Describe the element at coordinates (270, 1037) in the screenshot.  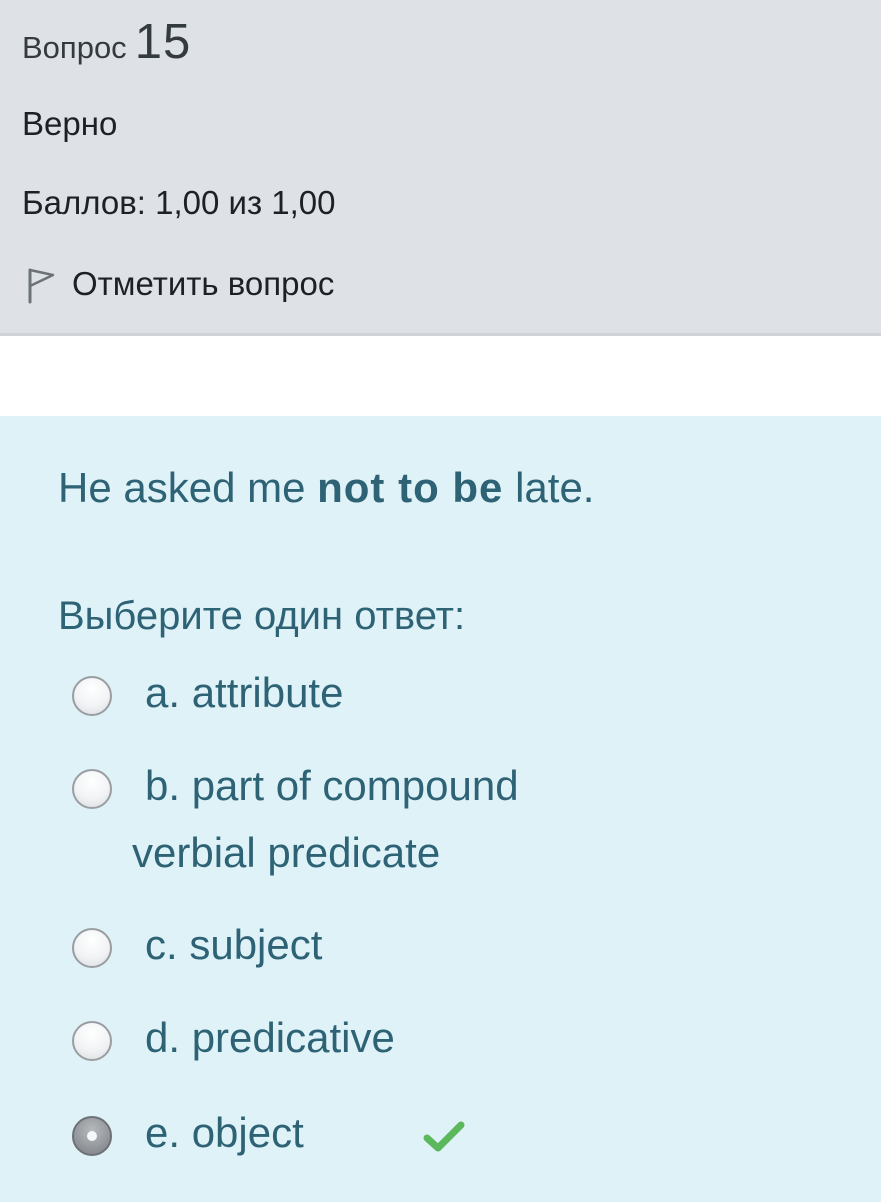
I see `answer-option-label: d. predicative` at that location.